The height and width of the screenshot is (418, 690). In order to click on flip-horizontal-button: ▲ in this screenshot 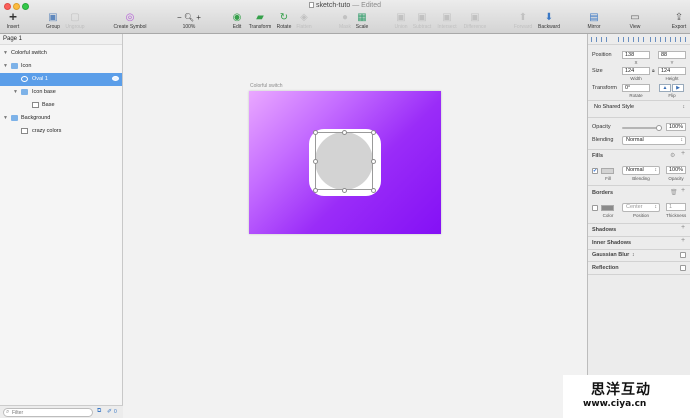, I will do `click(665, 88)`.